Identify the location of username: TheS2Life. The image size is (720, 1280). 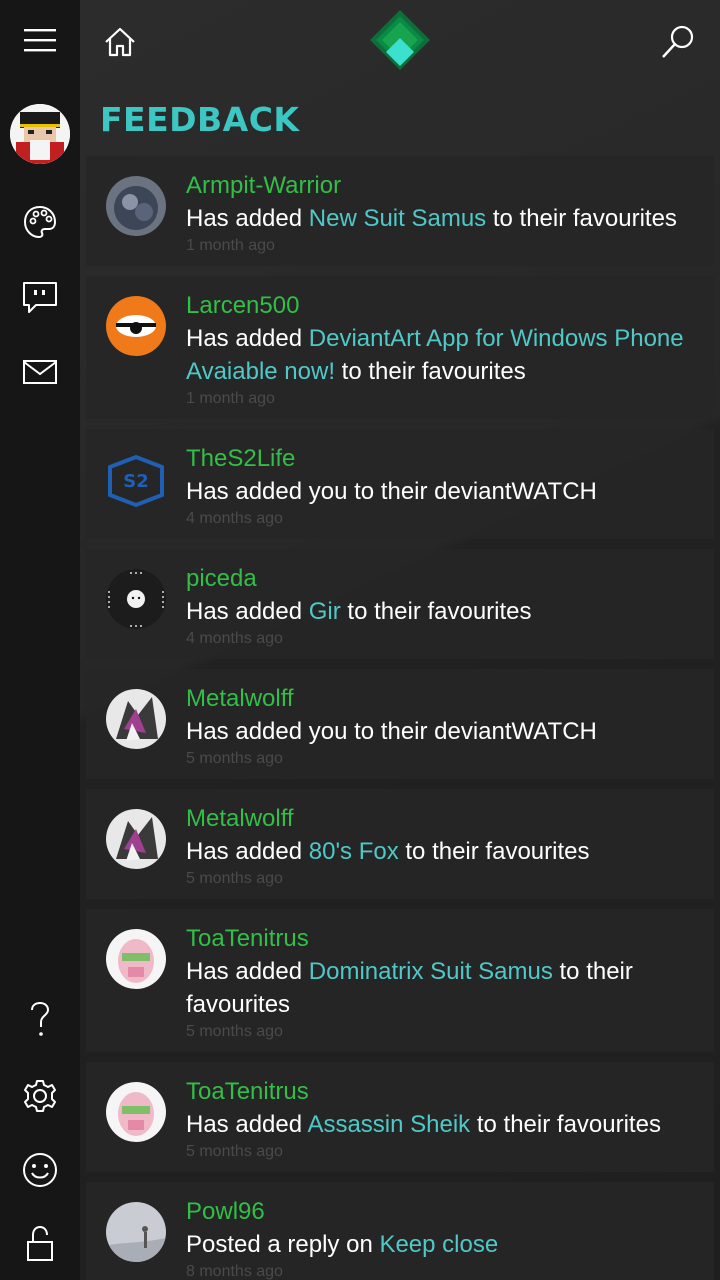
(445, 459).